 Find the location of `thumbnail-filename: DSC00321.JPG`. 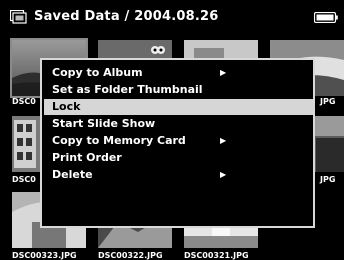

thumbnail-filename: DSC00321.JPG is located at coordinates (216, 255).